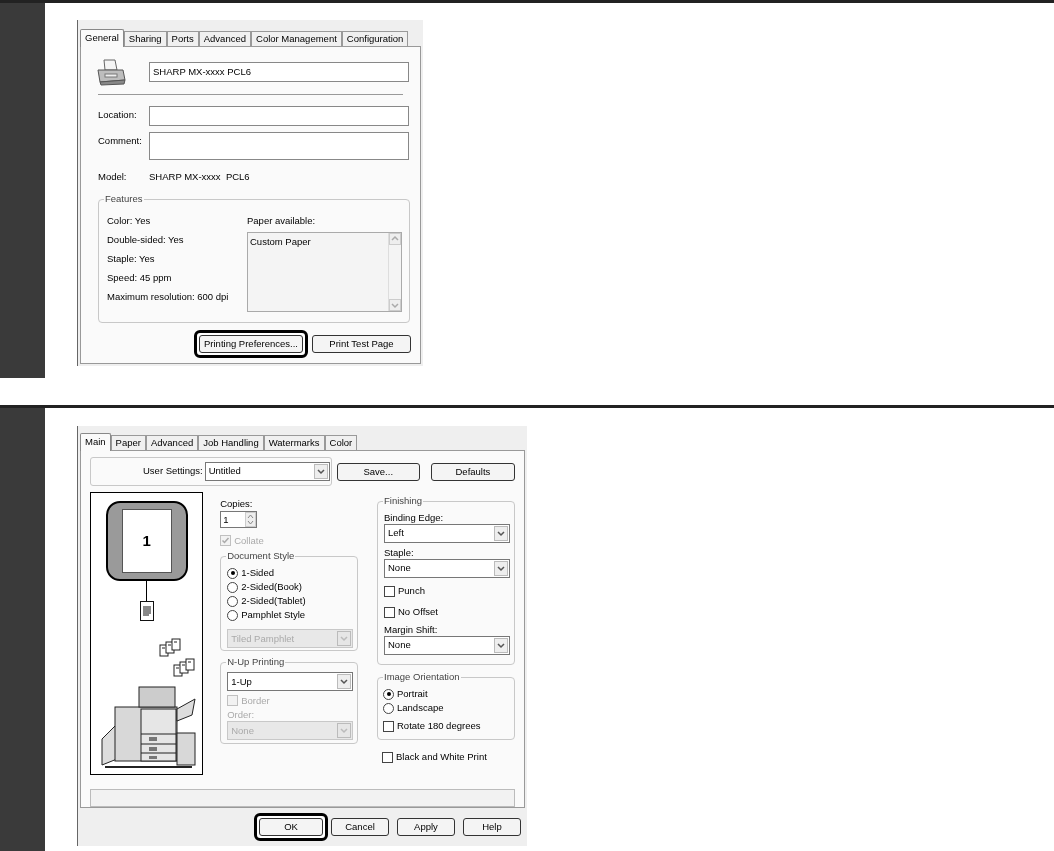  Describe the element at coordinates (146, 540) in the screenshot. I see `page-number: 1` at that location.